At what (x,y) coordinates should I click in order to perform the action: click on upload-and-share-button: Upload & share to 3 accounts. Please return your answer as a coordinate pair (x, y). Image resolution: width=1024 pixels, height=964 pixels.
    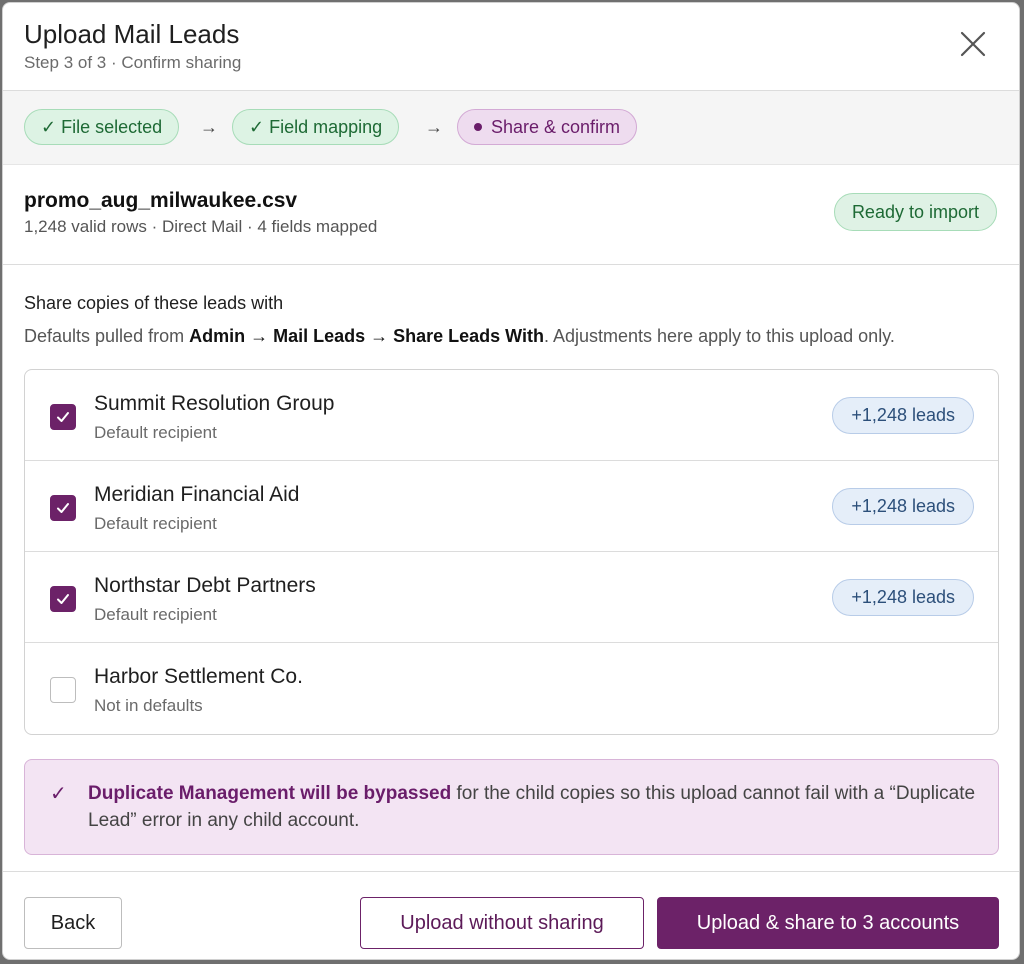
    Looking at the image, I should click on (828, 923).